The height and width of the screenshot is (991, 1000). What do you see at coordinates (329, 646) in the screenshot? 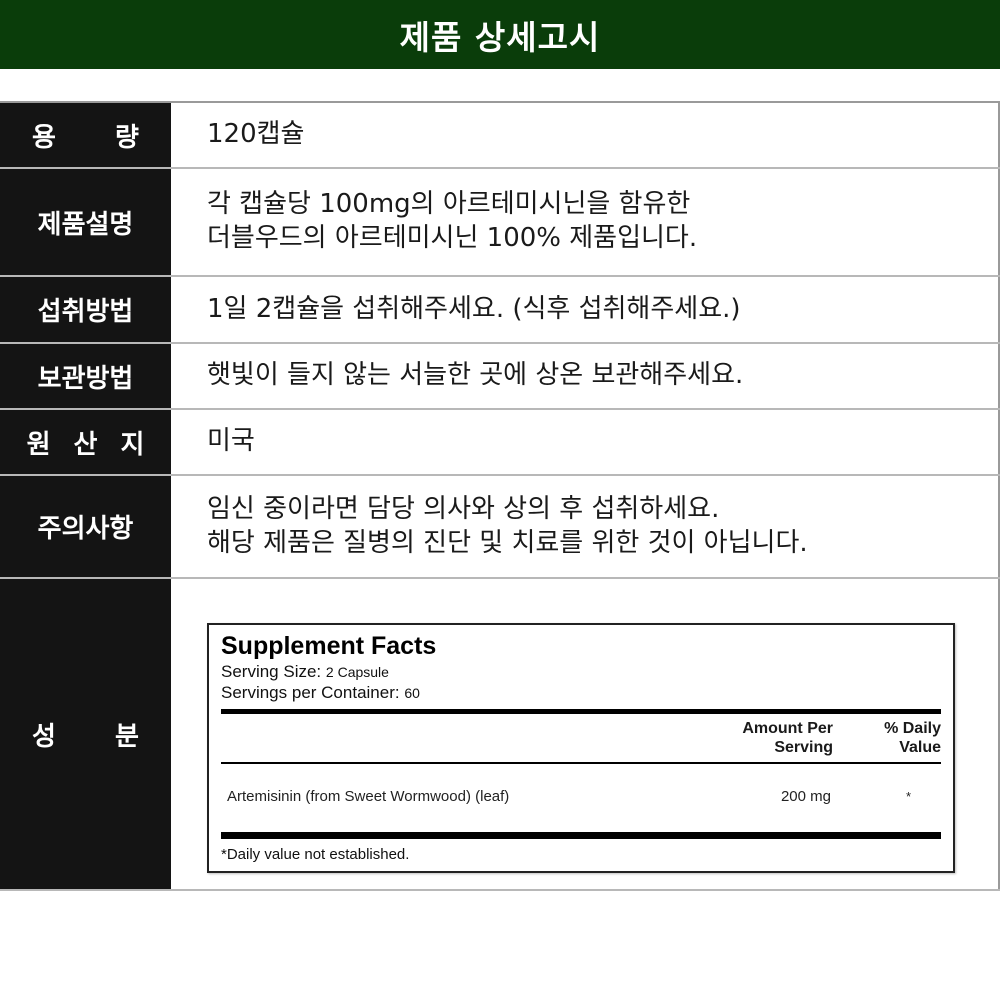
I see `facts-title: Supplement Facts` at bounding box center [329, 646].